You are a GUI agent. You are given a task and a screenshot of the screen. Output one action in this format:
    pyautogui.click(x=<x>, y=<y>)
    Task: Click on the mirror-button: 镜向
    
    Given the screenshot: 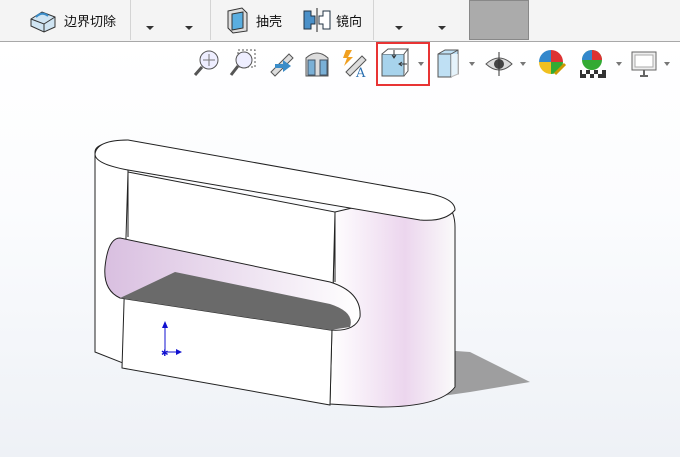 What is the action you would take?
    pyautogui.click(x=332, y=20)
    